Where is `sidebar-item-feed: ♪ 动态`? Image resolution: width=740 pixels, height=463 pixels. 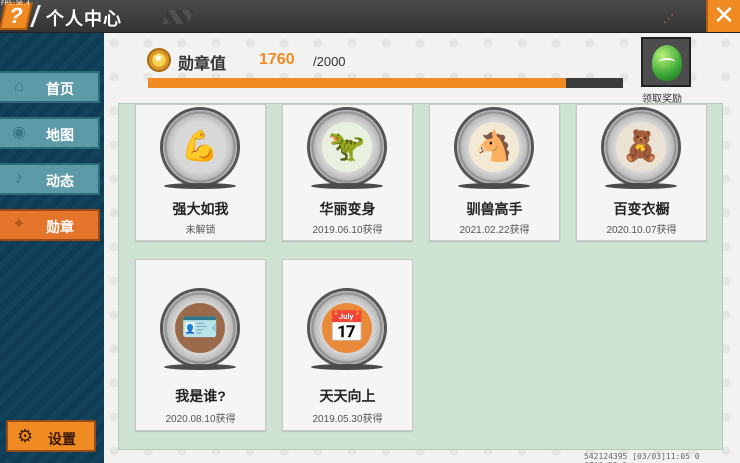 sidebar-item-feed: ♪ 动态 is located at coordinates (50, 179).